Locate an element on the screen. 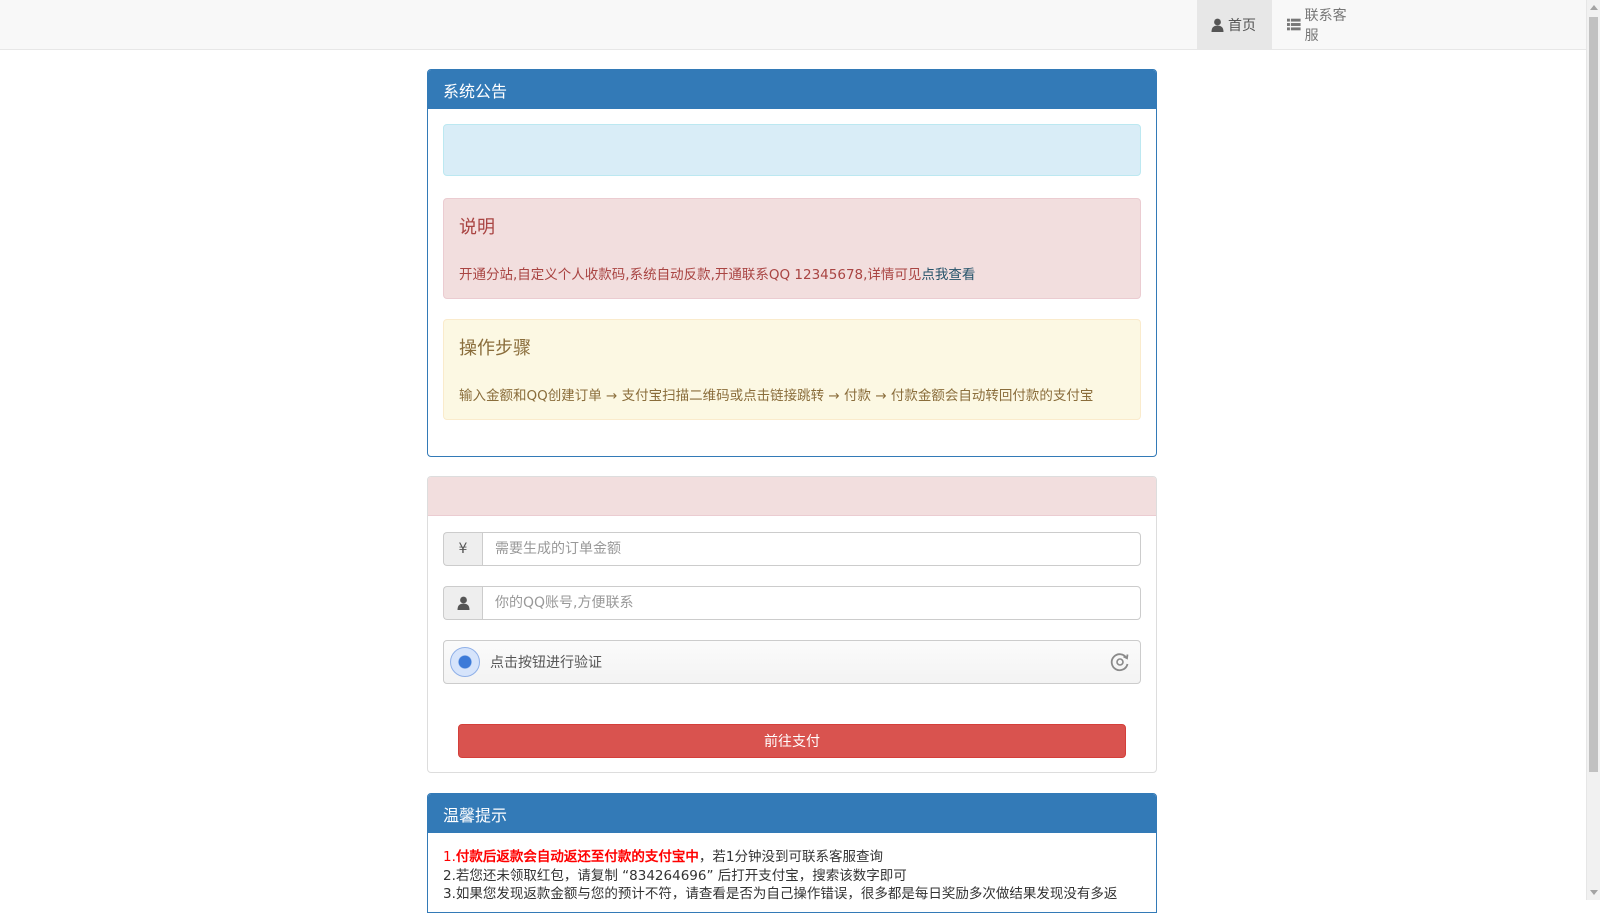 The width and height of the screenshot is (1600, 913). list-icon is located at coordinates (1294, 24).